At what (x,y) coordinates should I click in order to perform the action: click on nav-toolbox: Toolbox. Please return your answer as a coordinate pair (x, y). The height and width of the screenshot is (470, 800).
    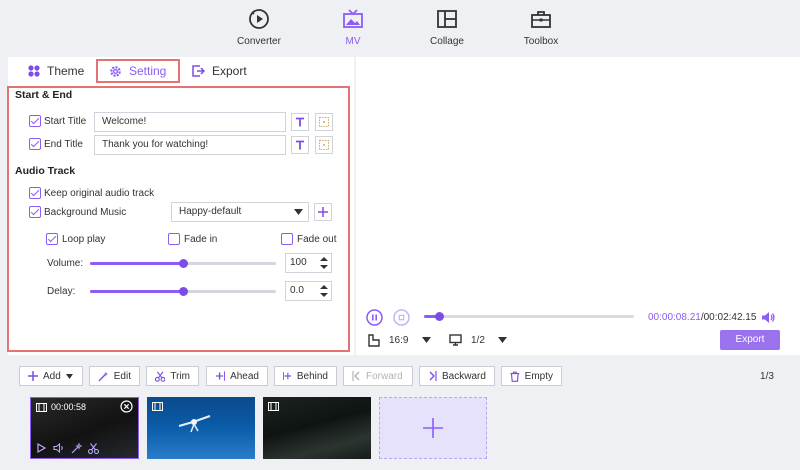
    Looking at the image, I should click on (541, 30).